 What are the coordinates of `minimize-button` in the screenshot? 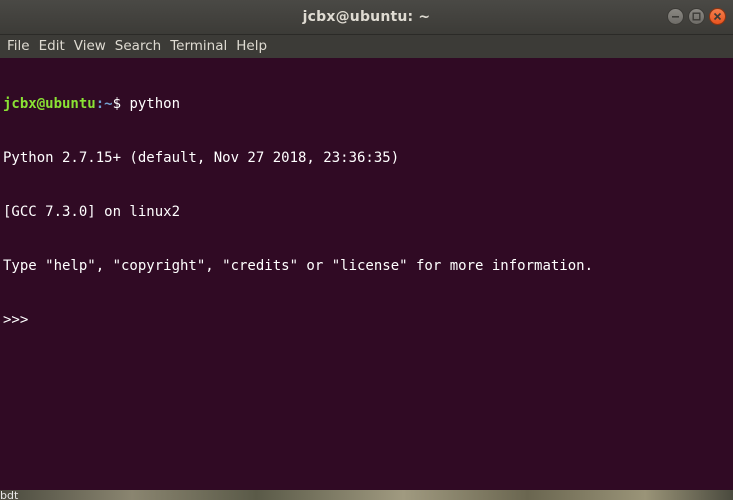 It's located at (675, 16).